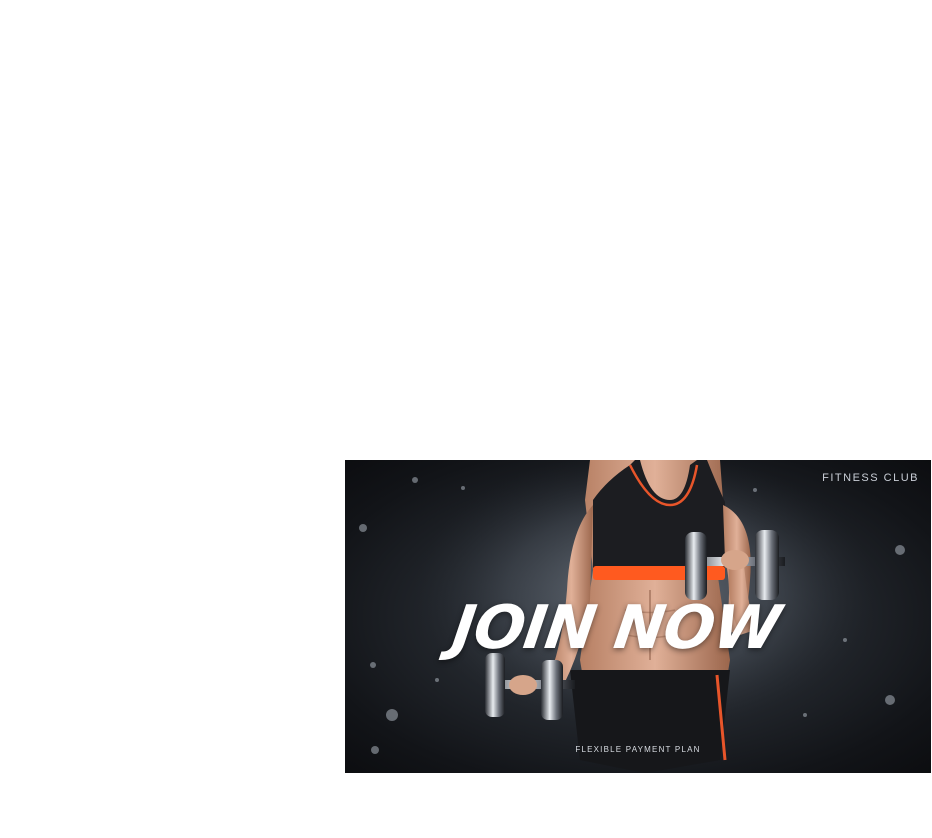  What do you see at coordinates (870, 478) in the screenshot?
I see `brand-label: FITNESS CLUB` at bounding box center [870, 478].